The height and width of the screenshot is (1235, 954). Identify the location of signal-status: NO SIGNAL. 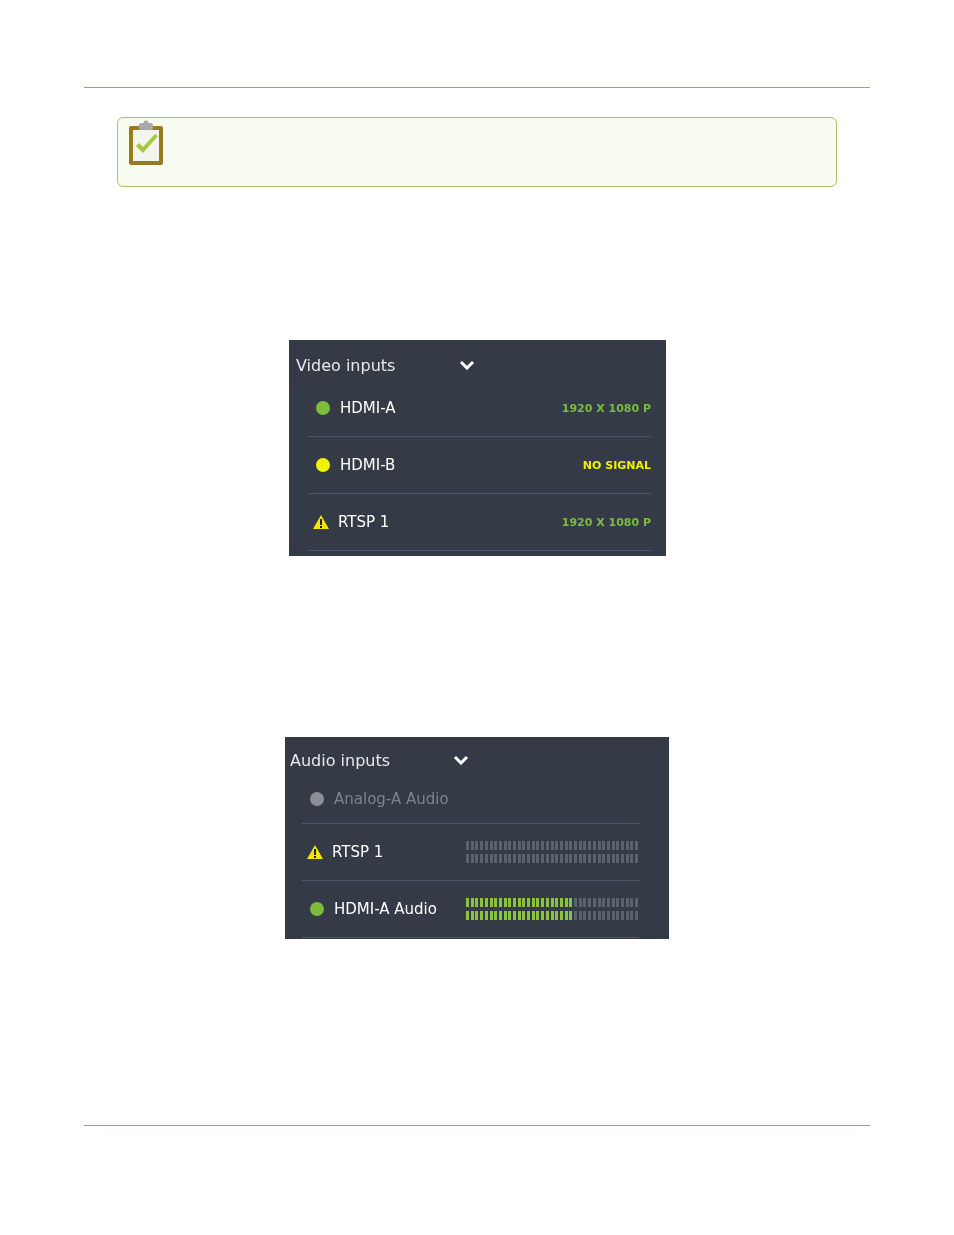
(616, 465).